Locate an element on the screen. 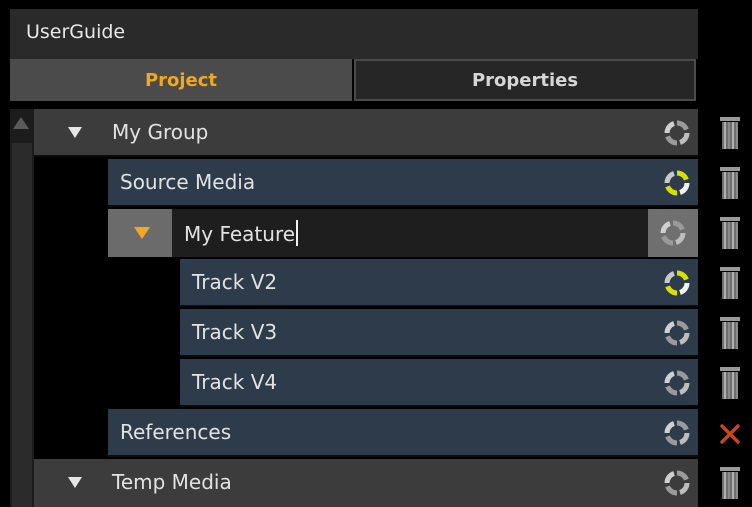 This screenshot has height=507, width=752. text-caret is located at coordinates (297, 233).